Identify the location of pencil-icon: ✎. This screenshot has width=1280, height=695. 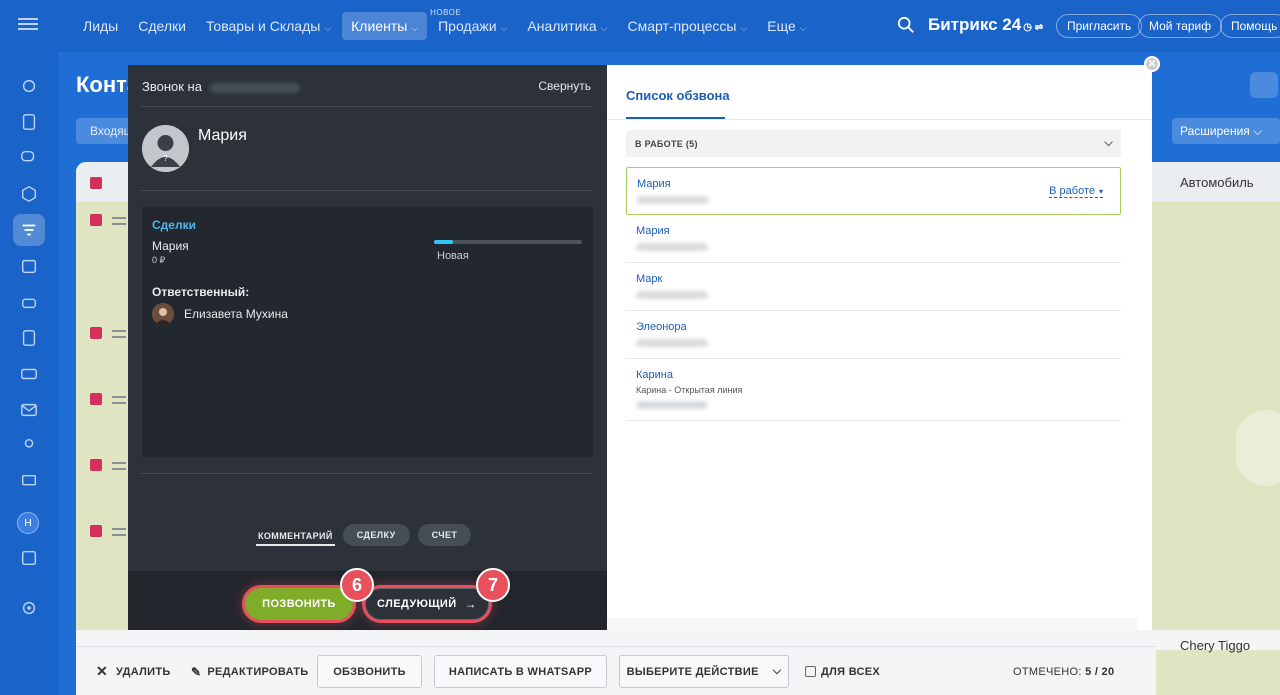
(196, 671).